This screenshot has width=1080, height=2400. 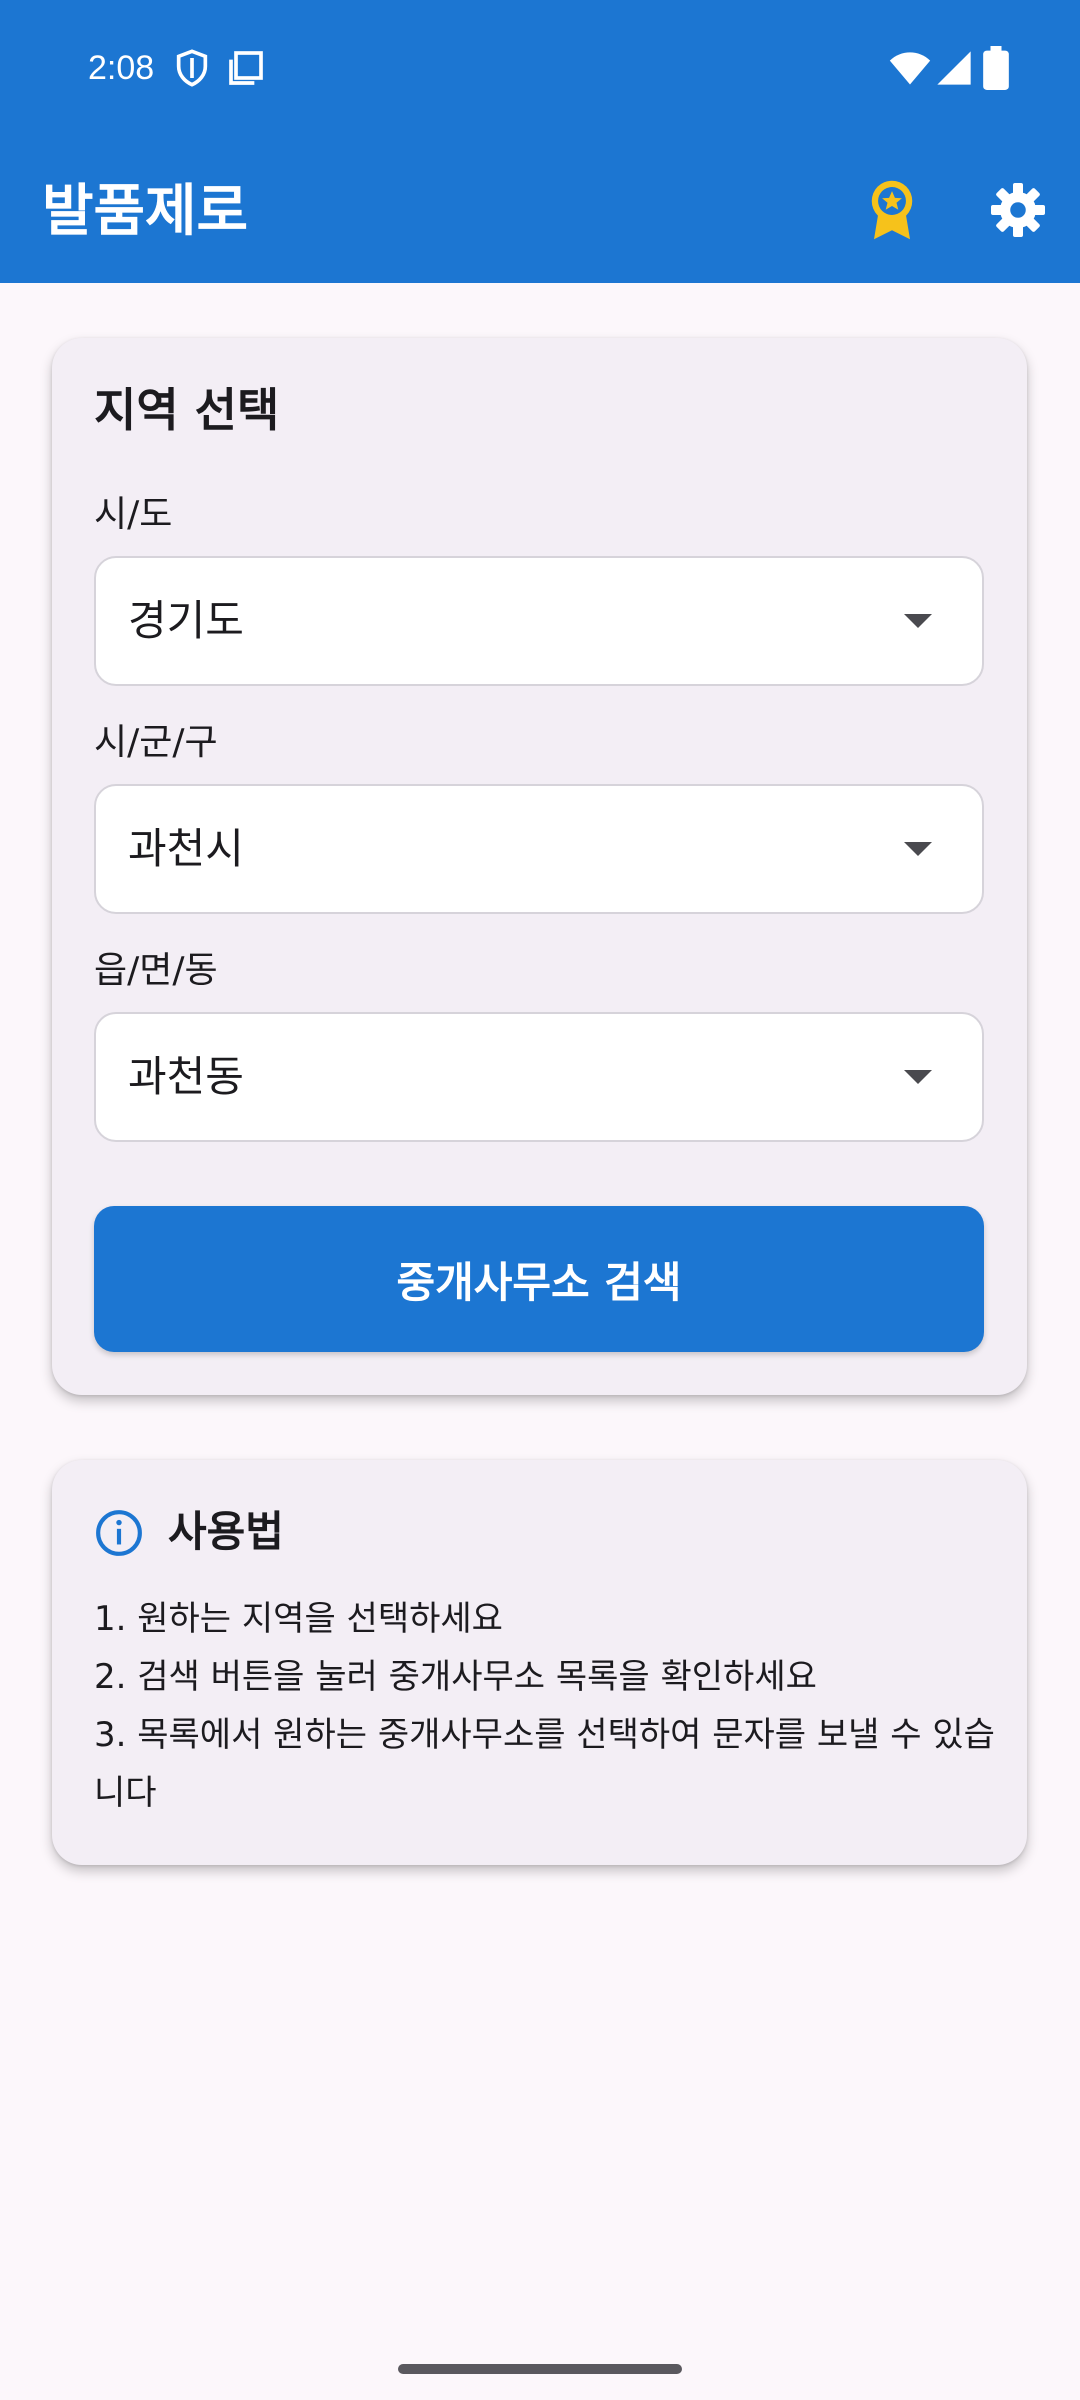 I want to click on award-icon, so click(x=892, y=210).